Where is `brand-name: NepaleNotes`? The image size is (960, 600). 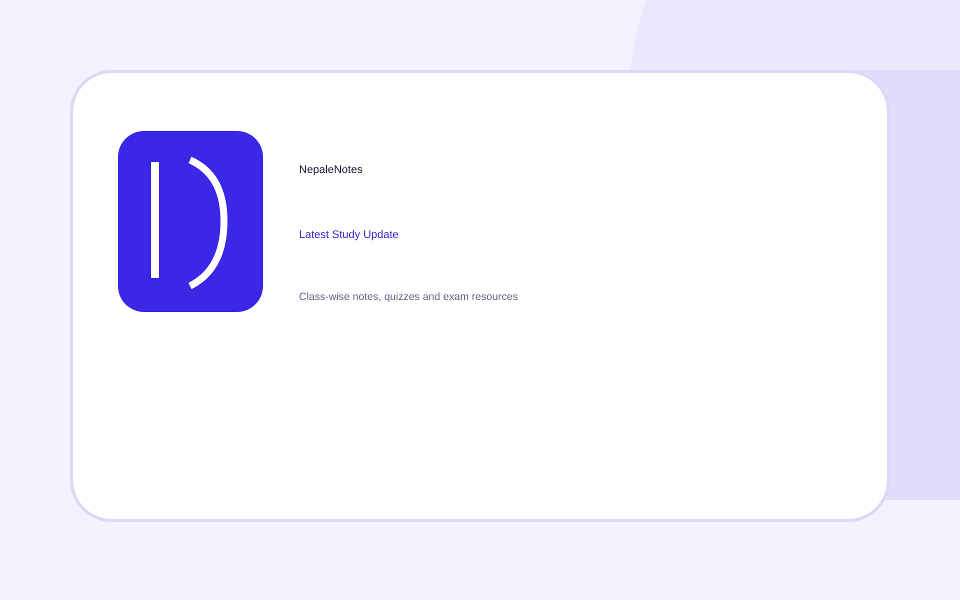 brand-name: NepaleNotes is located at coordinates (331, 171).